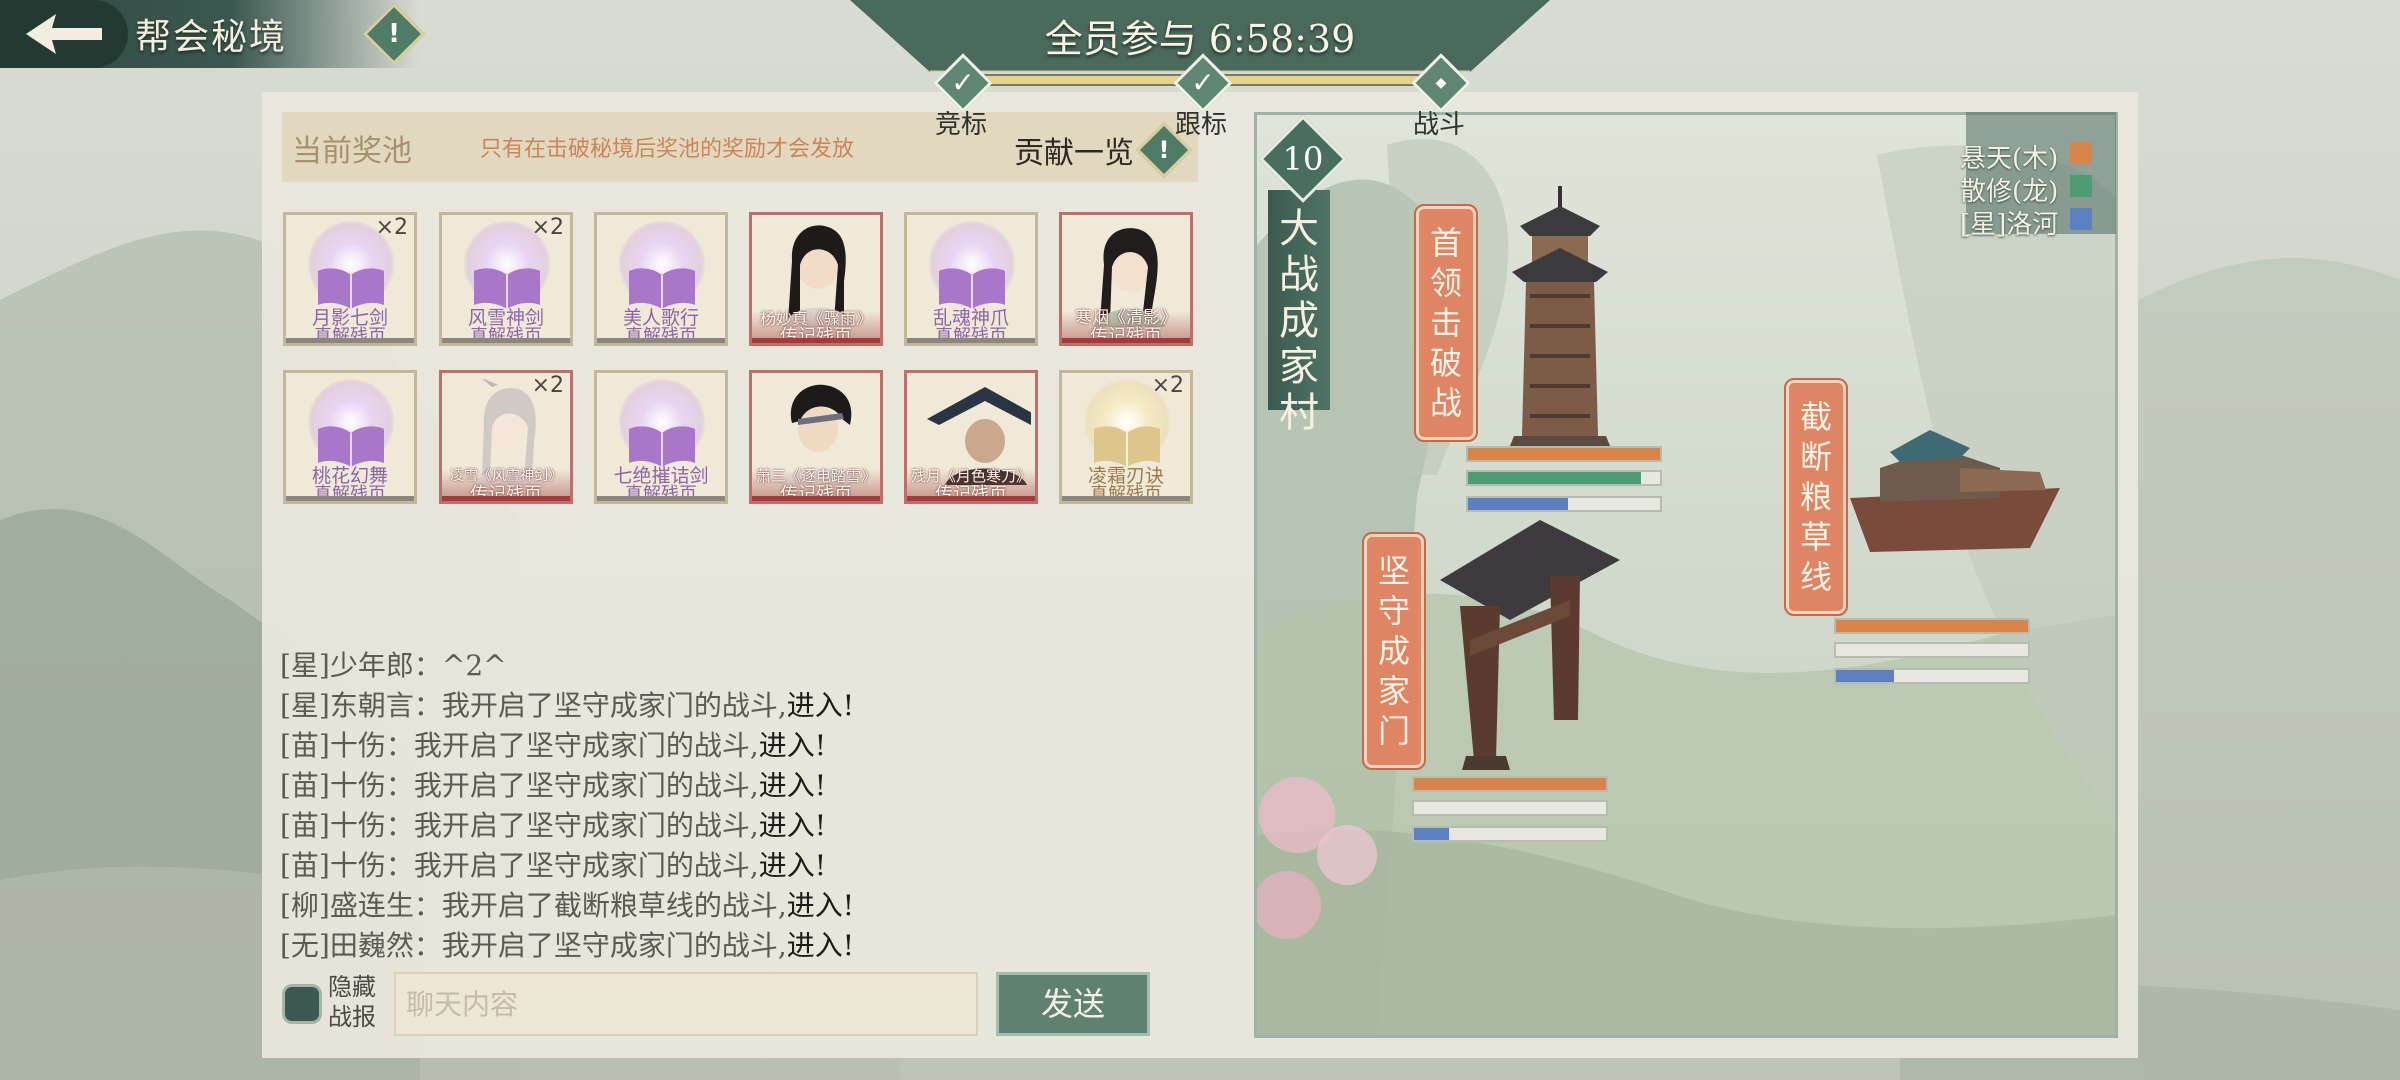  I want to click on map-title: 大战成家村, so click(1299, 321).